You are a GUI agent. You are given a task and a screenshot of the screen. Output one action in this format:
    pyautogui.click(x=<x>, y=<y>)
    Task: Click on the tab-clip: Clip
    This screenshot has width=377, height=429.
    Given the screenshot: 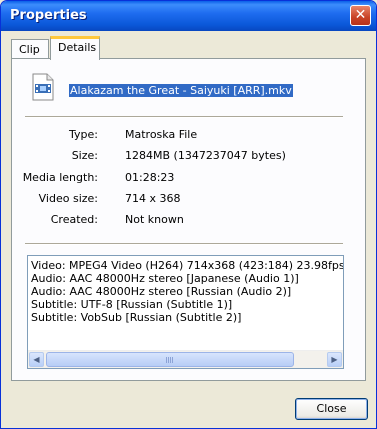 What is the action you would take?
    pyautogui.click(x=30, y=49)
    